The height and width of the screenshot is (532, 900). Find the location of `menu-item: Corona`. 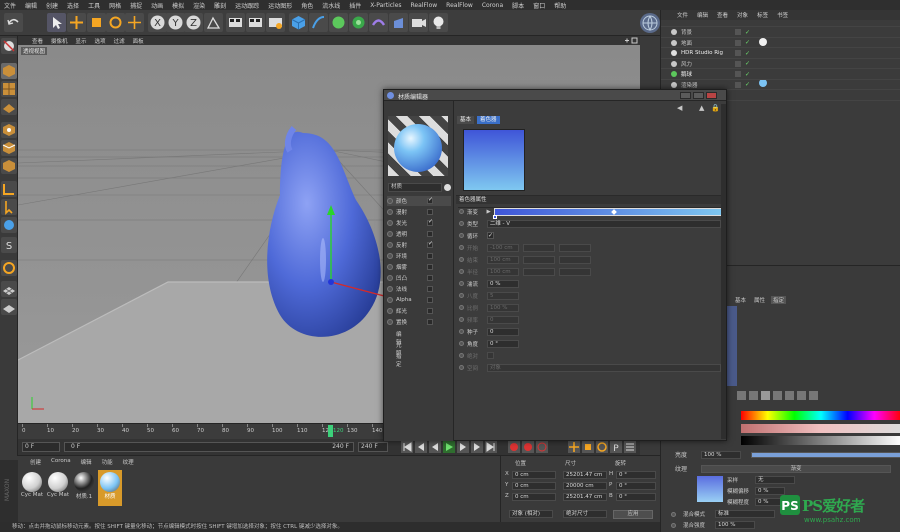

menu-item: Corona is located at coordinates (492, 5).